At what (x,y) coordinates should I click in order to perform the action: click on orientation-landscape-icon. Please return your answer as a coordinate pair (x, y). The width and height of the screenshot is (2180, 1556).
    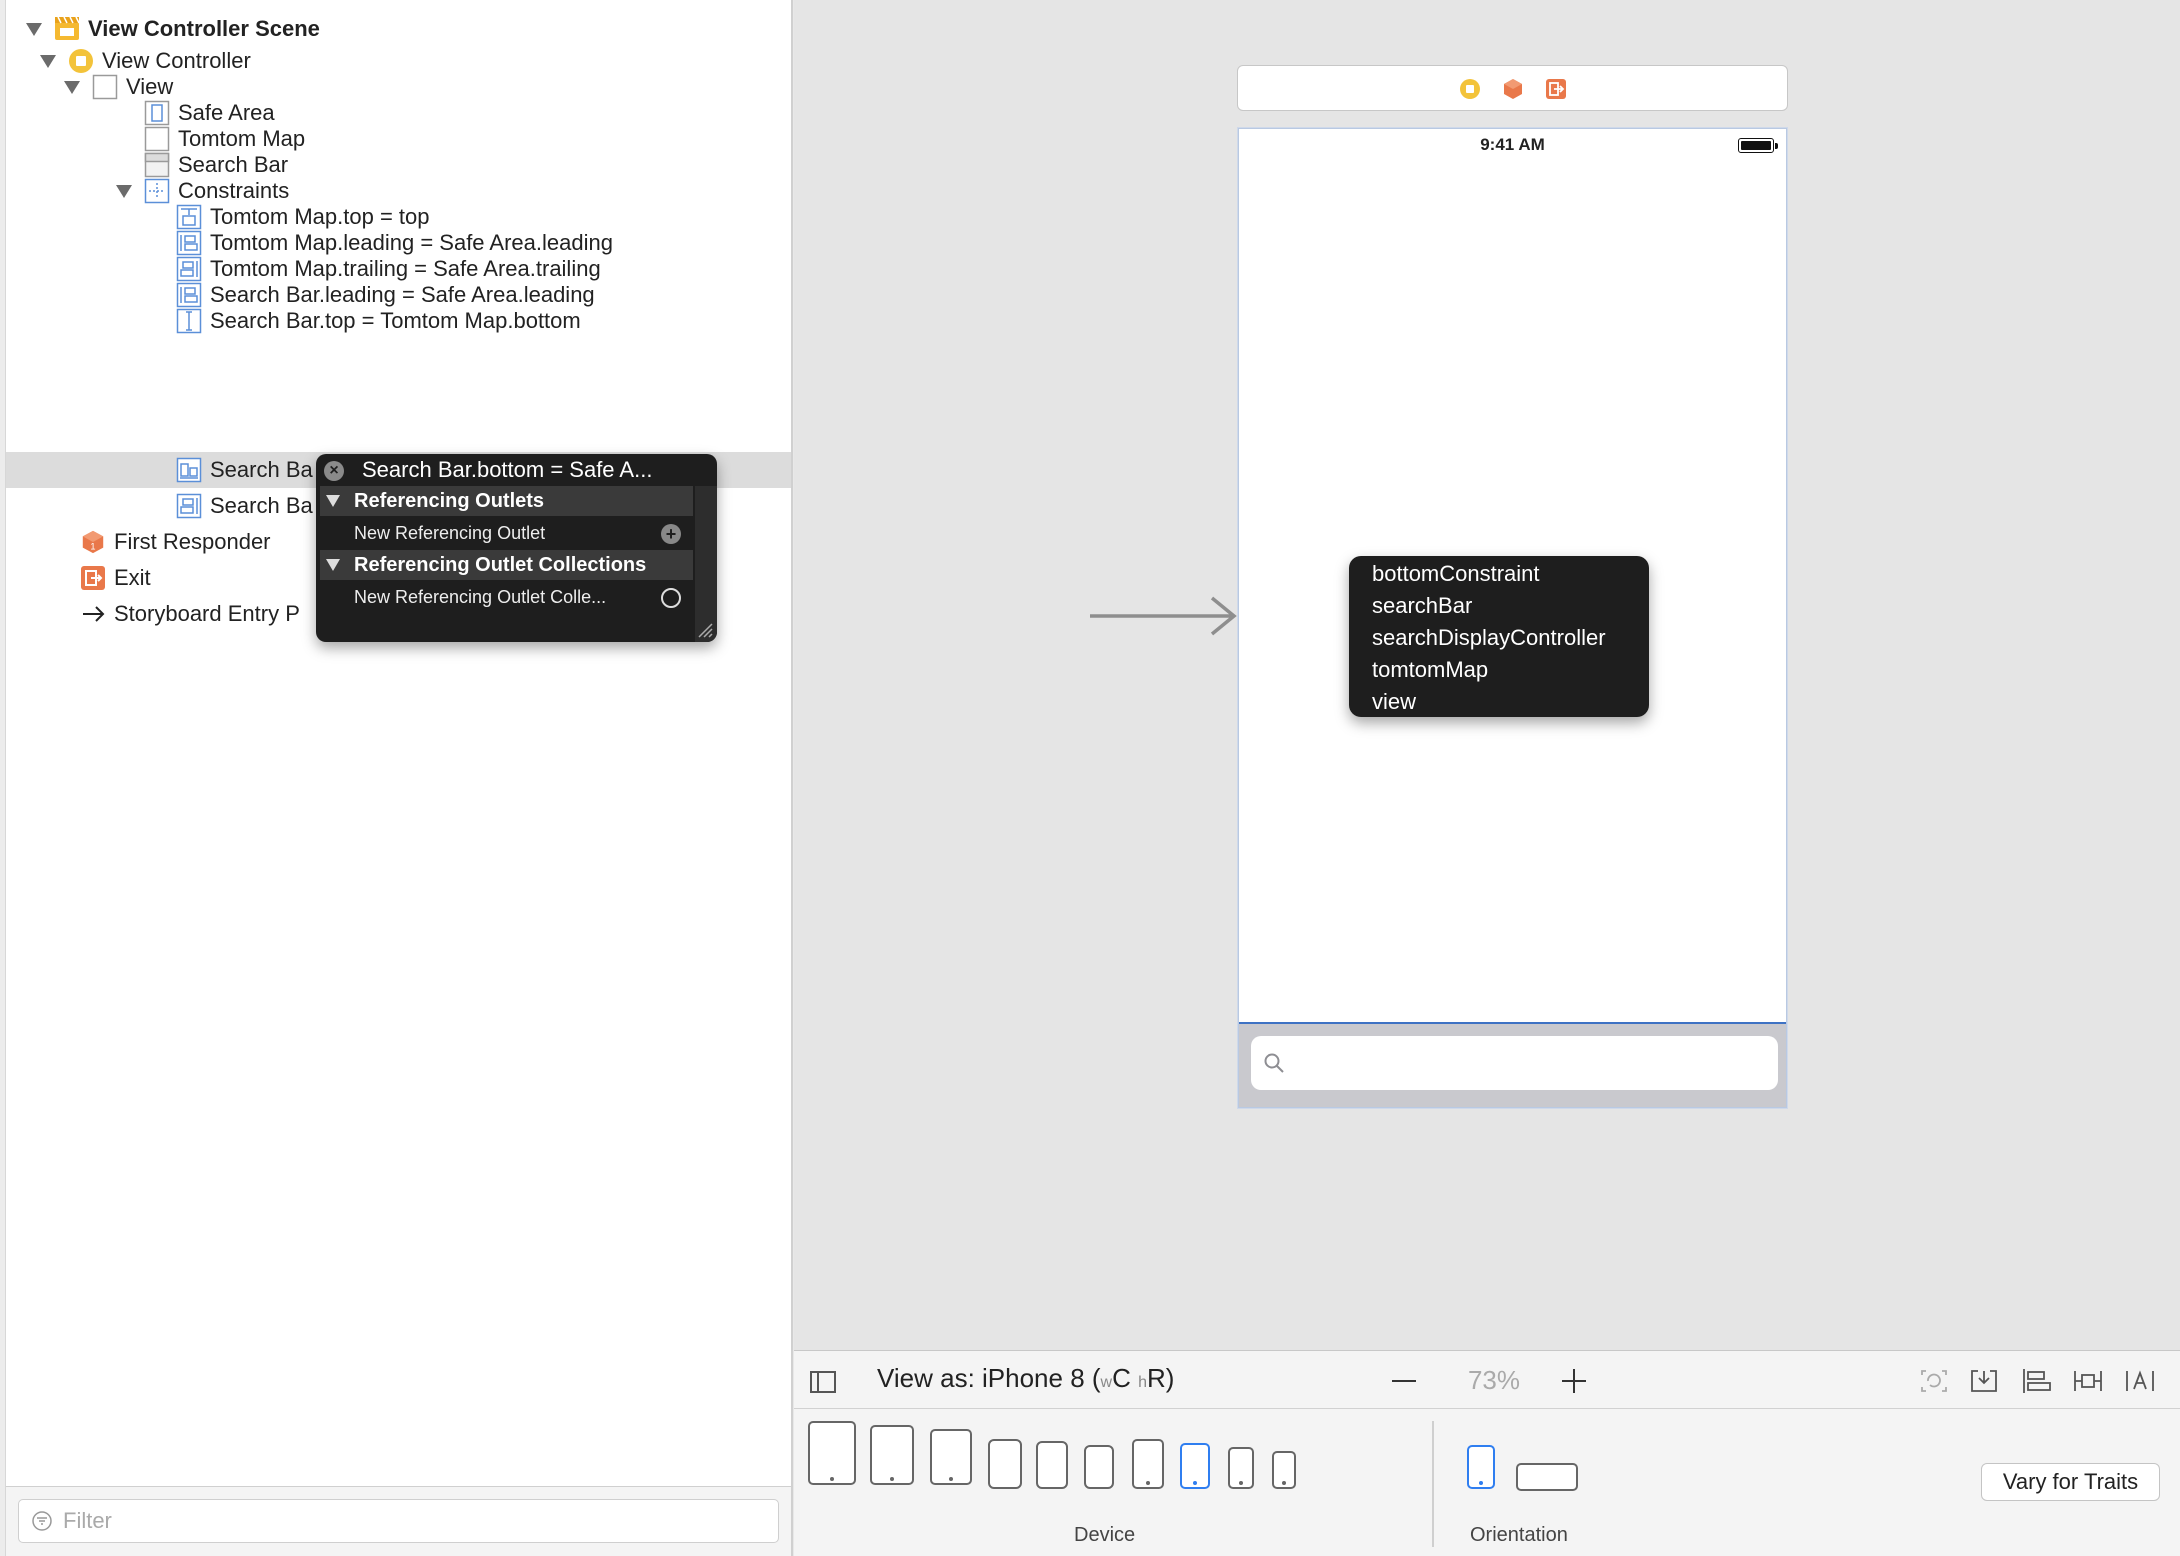
    Looking at the image, I should click on (1547, 1477).